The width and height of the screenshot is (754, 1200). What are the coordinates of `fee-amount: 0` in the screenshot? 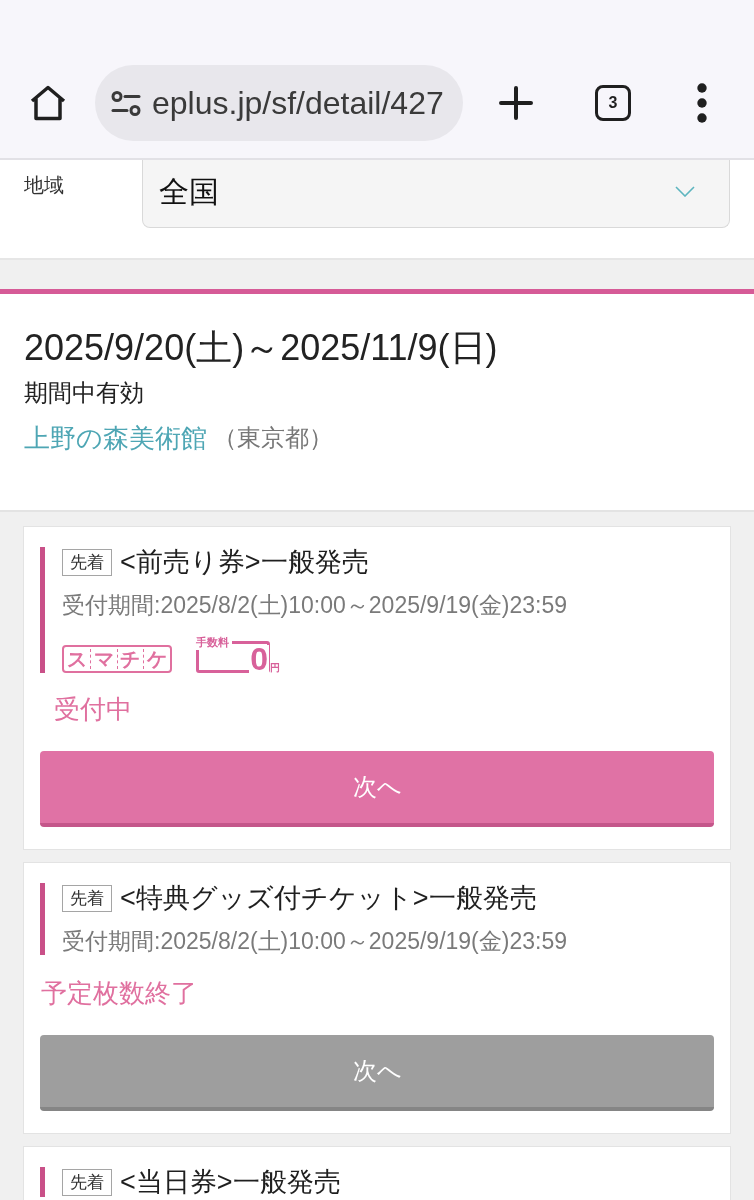 It's located at (259, 659).